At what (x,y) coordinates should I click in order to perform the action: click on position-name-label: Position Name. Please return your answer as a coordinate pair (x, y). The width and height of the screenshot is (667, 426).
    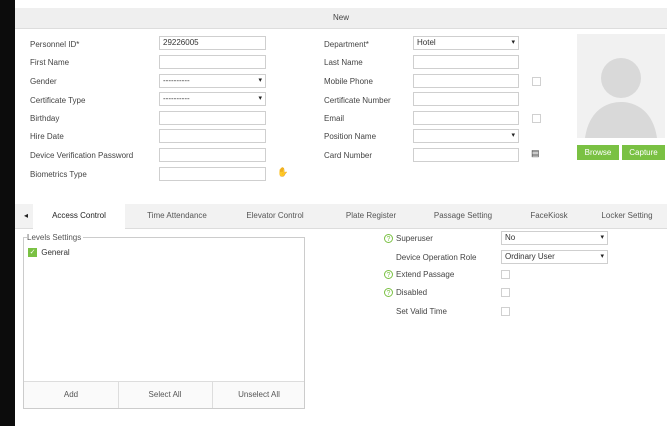
    Looking at the image, I should click on (350, 136).